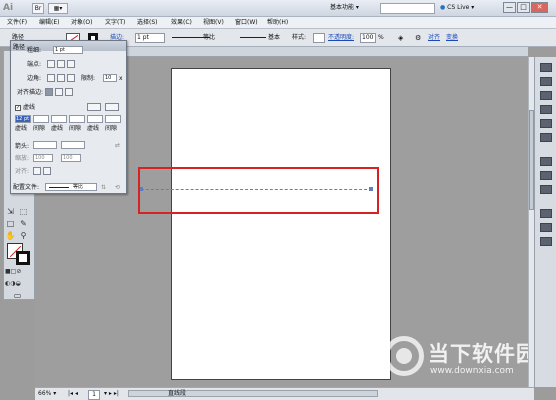 This screenshot has height=400, width=556. What do you see at coordinates (246, 23) in the screenshot?
I see `menu-window: 窗口(W)` at bounding box center [246, 23].